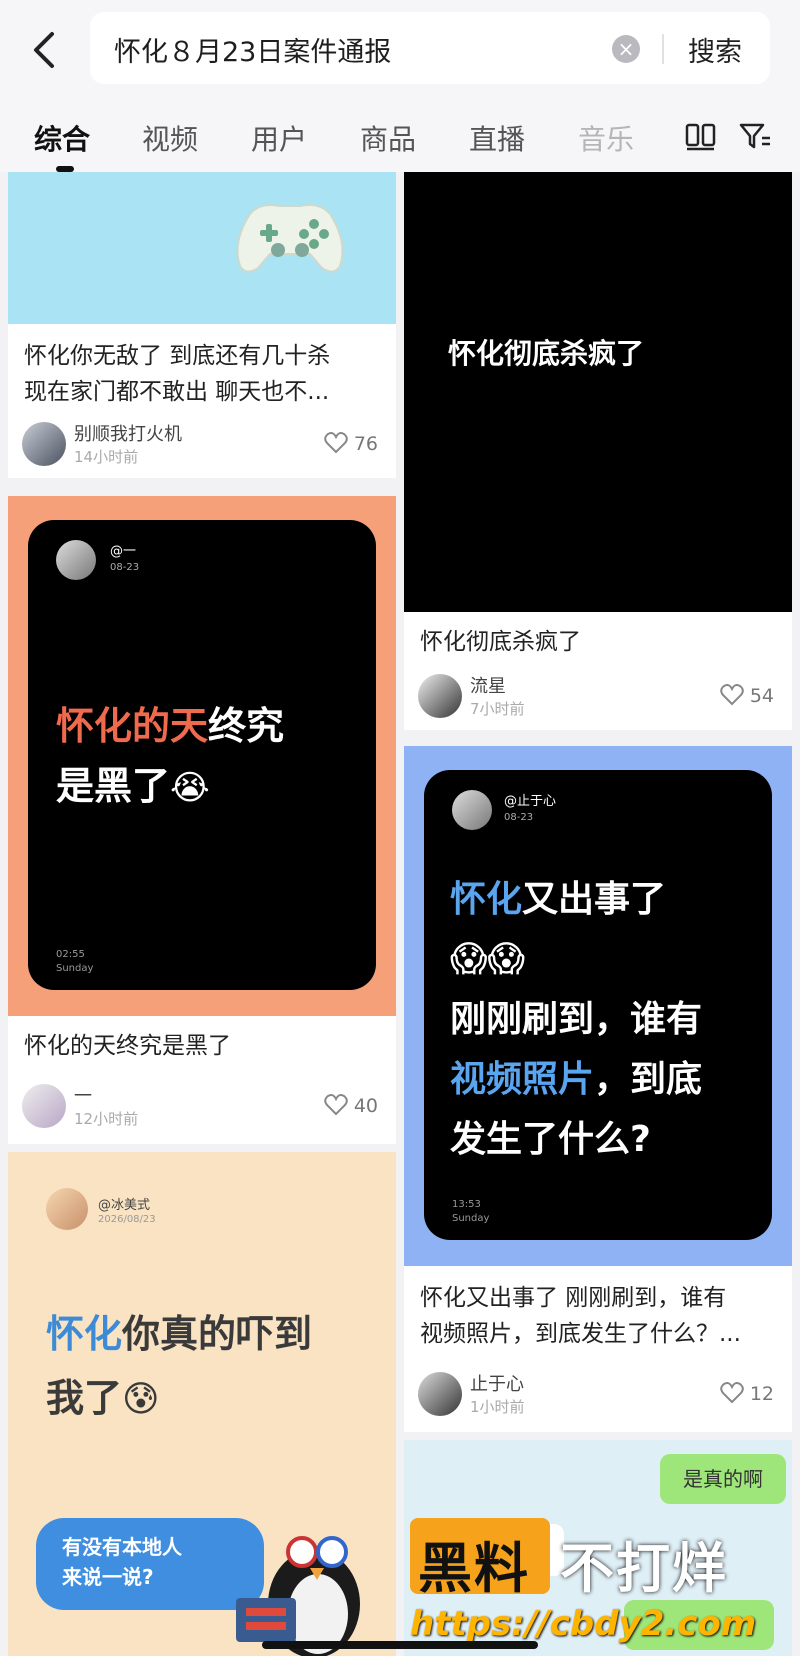 The width and height of the screenshot is (800, 1656). I want to click on post-time: 14小时前, so click(106, 457).